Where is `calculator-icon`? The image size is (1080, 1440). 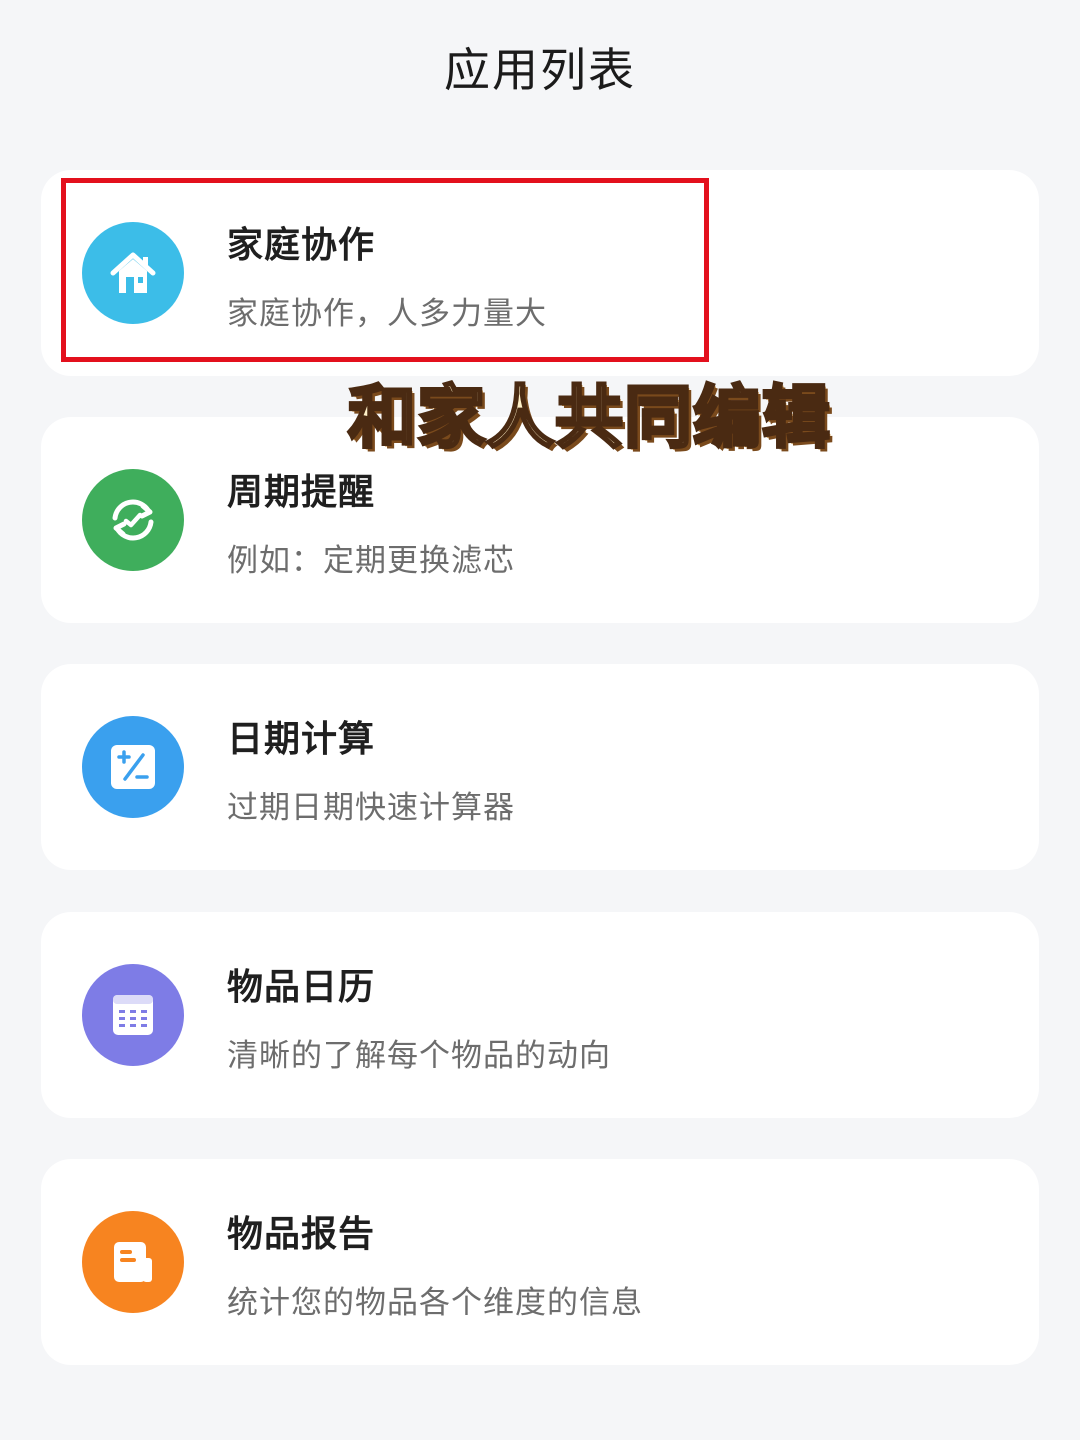 calculator-icon is located at coordinates (133, 767).